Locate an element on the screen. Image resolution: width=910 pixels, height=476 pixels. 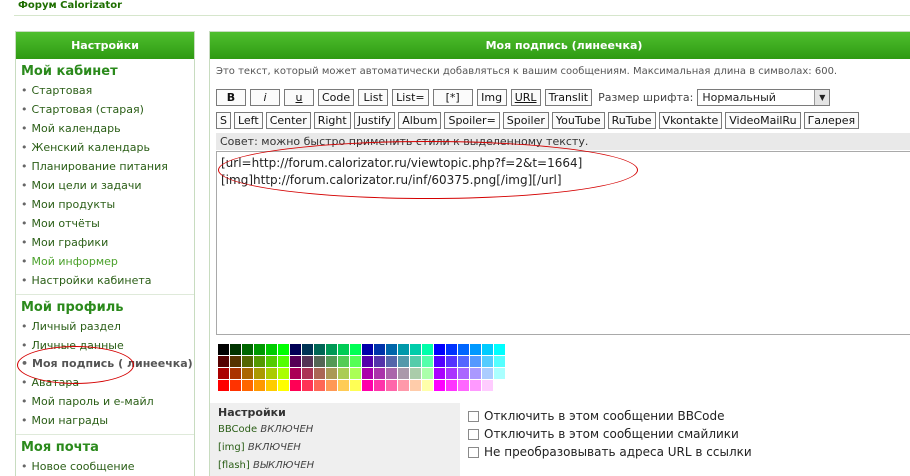
sidebar-item-new-message: • Новое сообщение is located at coordinates (107, 466).